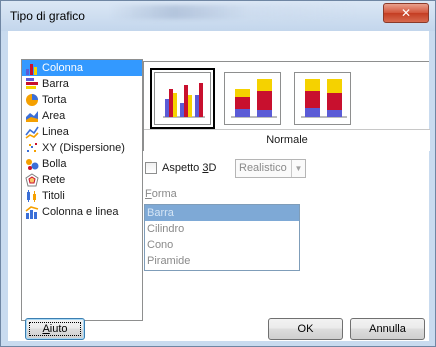 This screenshot has height=347, width=436. I want to click on shape-list: Barra Cilindro Cono Piramide, so click(222, 237).